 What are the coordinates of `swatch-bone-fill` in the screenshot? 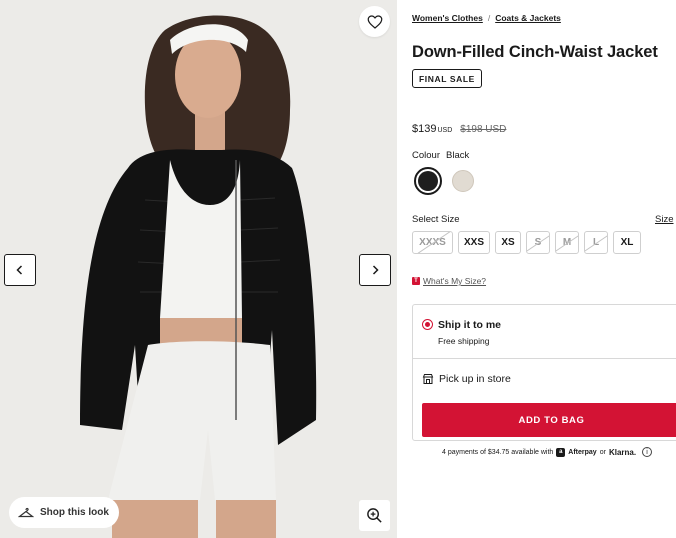 It's located at (463, 181).